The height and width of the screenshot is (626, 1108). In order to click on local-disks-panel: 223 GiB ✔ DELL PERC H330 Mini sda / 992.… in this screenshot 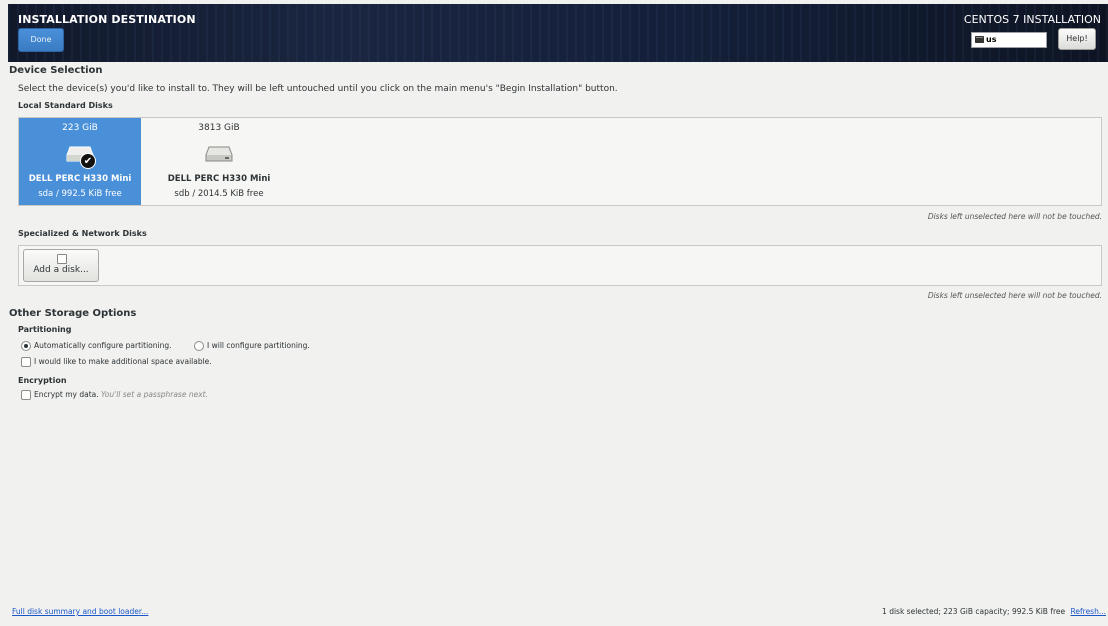, I will do `click(560, 161)`.